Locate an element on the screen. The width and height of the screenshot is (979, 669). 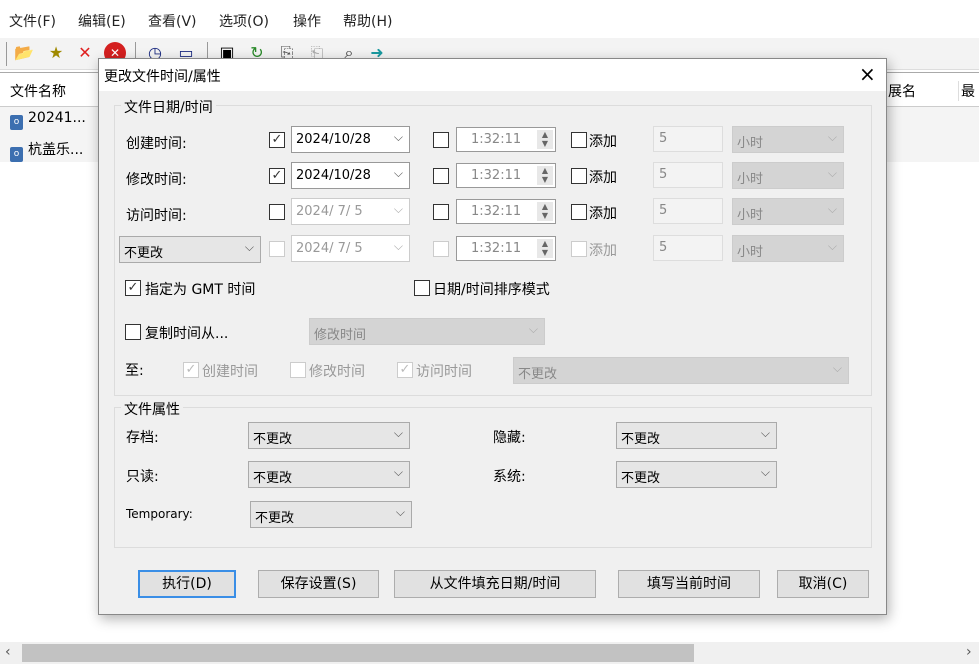
fill-current-time-button: 填写当前时间 is located at coordinates (689, 584).